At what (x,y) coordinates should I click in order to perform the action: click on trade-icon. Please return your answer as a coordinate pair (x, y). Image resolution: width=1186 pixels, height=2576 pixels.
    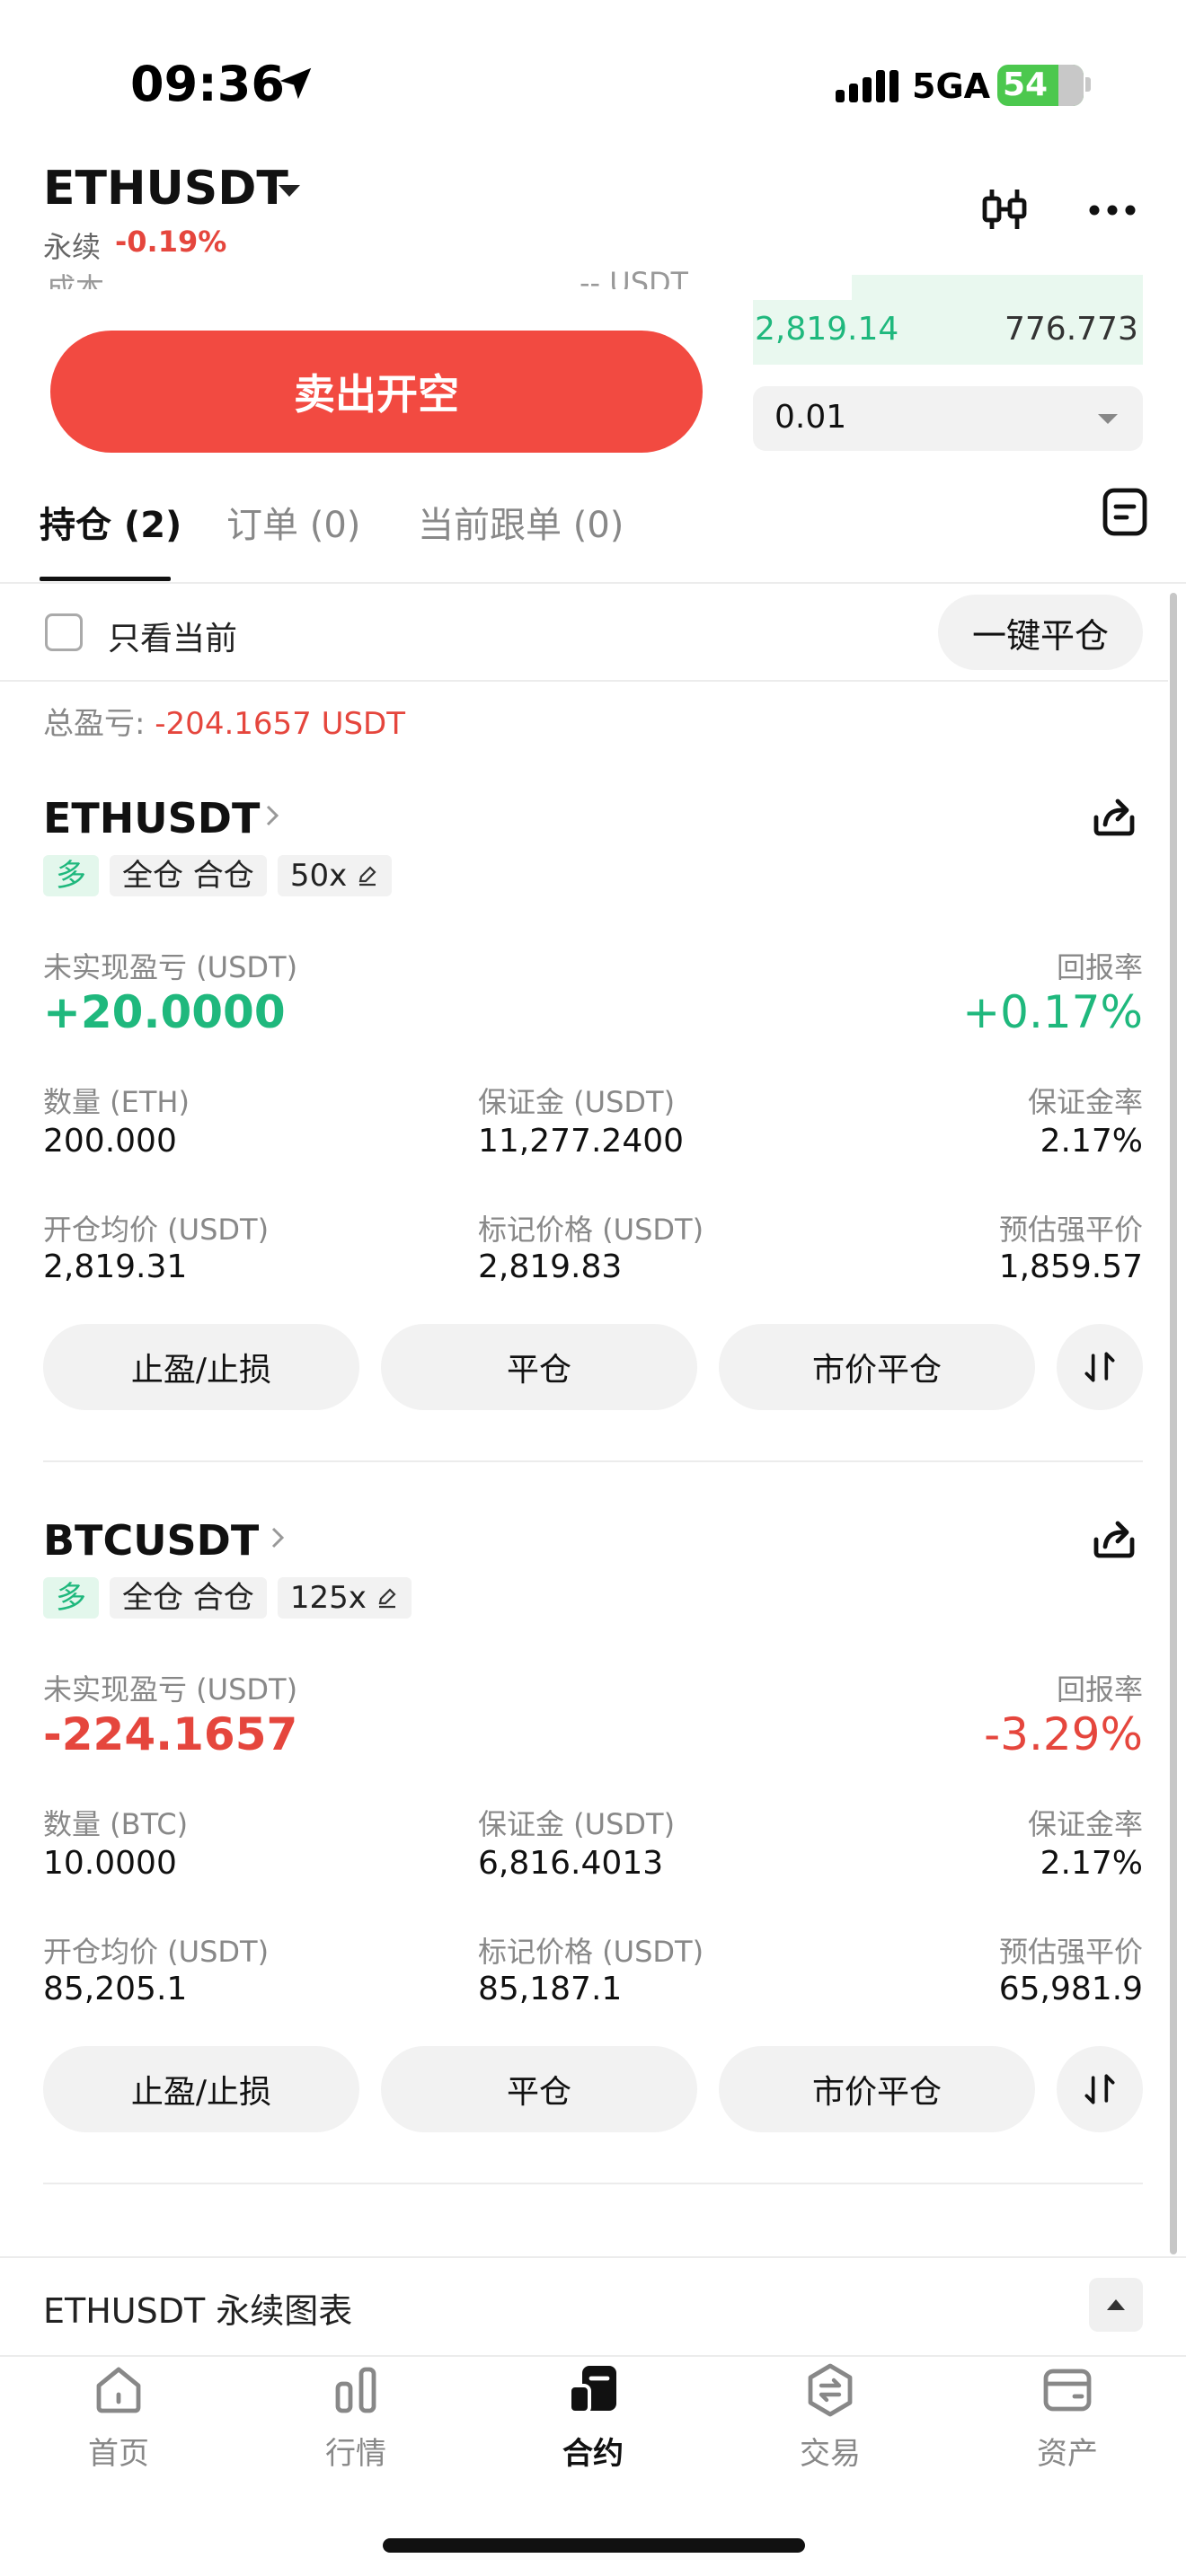
    Looking at the image, I should click on (830, 2390).